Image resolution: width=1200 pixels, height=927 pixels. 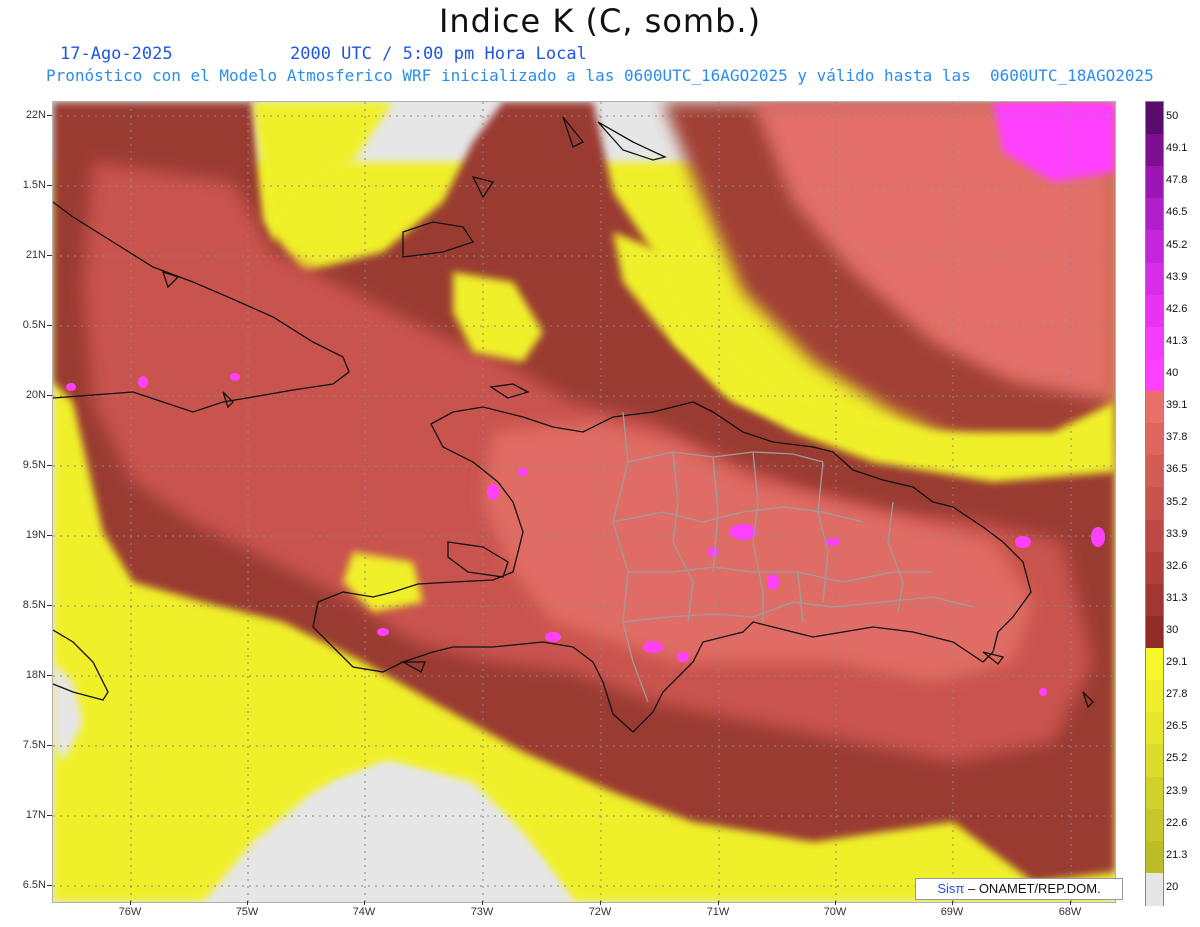 What do you see at coordinates (438, 54) in the screenshot?
I see `valid-time: 2000 UTC / 5:00 pm Hora Local` at bounding box center [438, 54].